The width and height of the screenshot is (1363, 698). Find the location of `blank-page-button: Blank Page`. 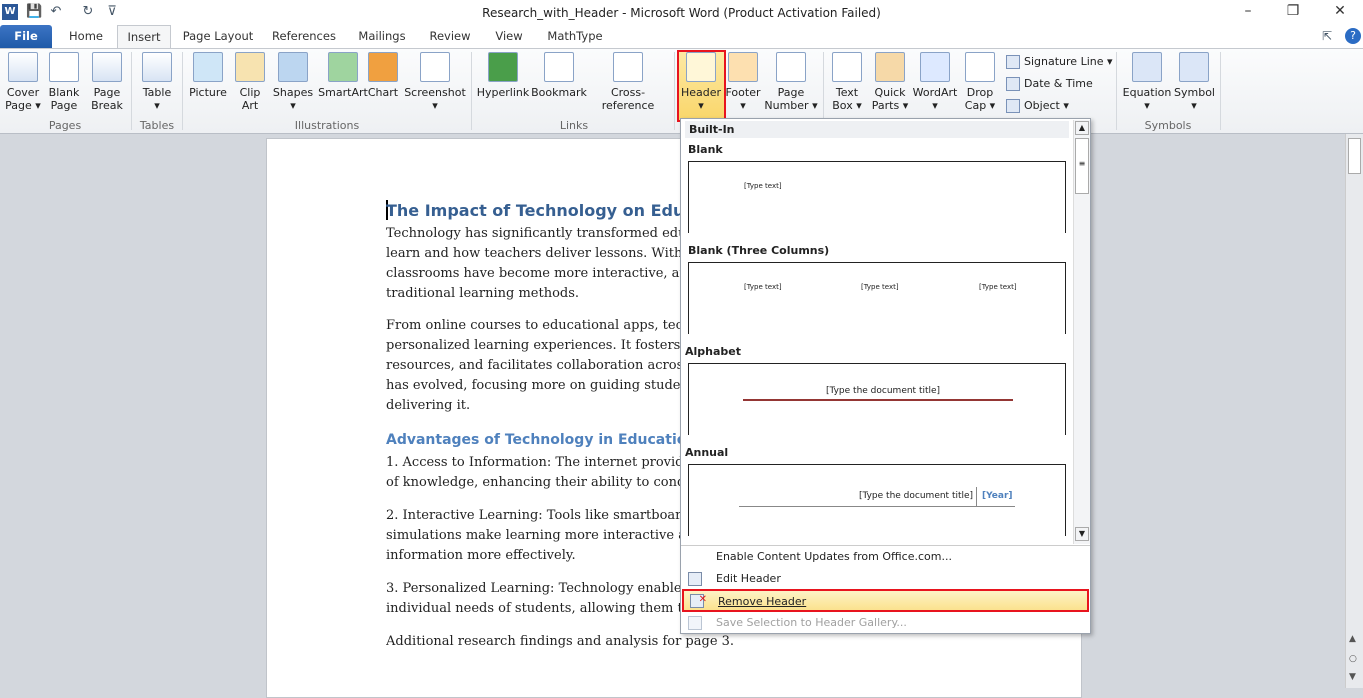

blank-page-button: Blank Page is located at coordinates (64, 82).